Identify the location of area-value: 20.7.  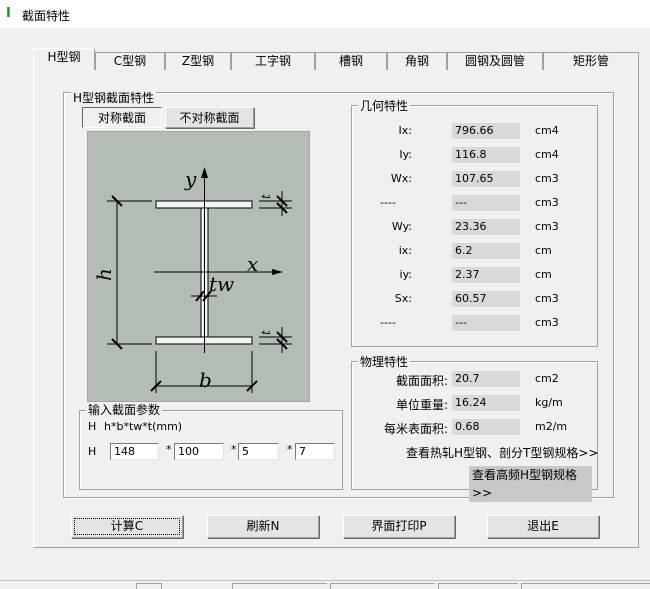
(486, 379).